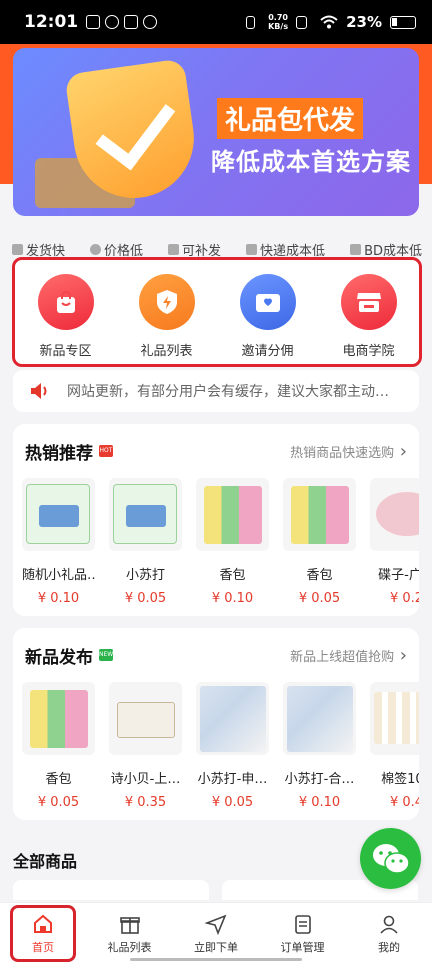  Describe the element at coordinates (403, 22) in the screenshot. I see `battery-icon` at that location.